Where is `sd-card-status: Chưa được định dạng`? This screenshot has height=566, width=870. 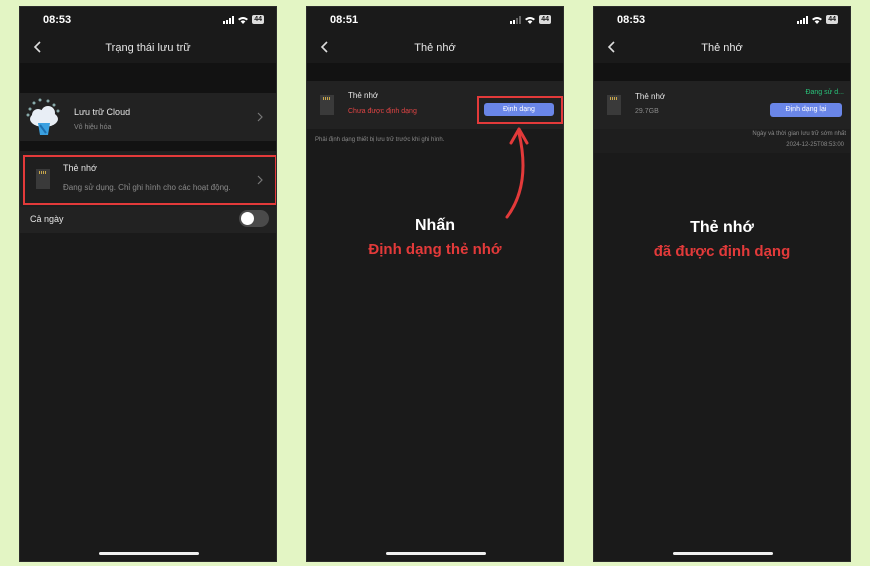 sd-card-status: Chưa được định dạng is located at coordinates (382, 111).